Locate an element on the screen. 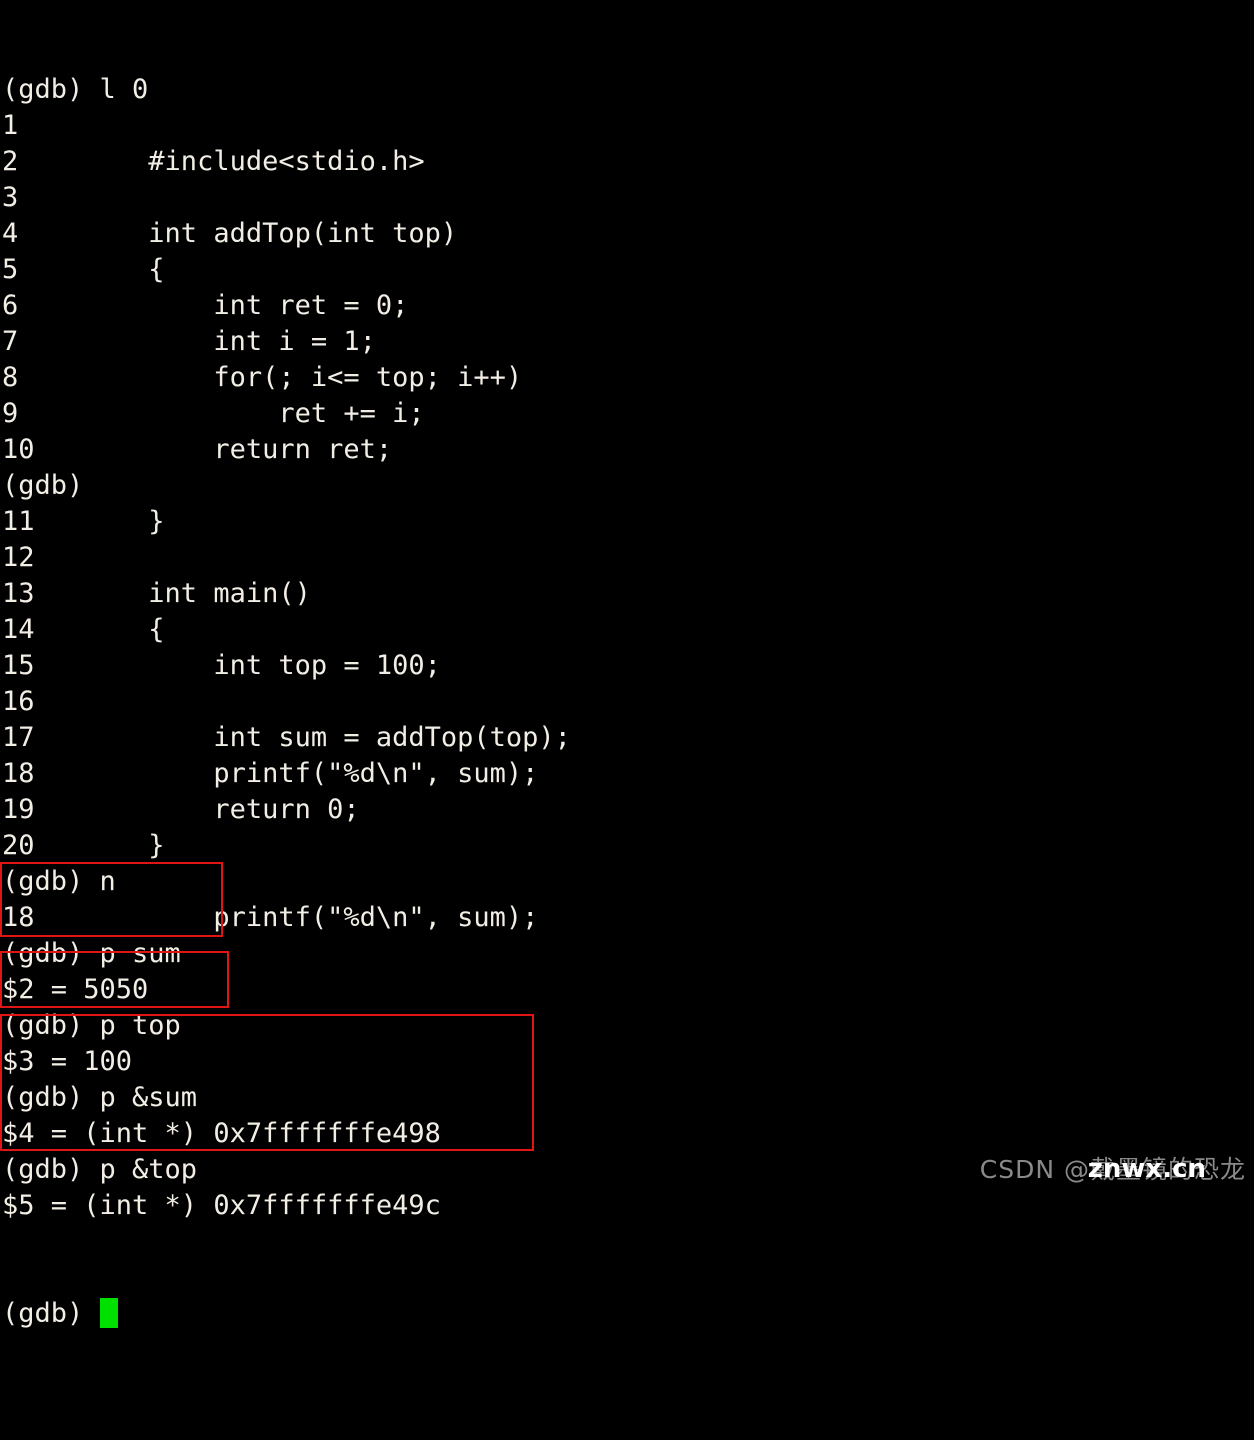  terminal-line-cmd-p-addr-sum: (gdb) p &sum is located at coordinates (100, 1097).